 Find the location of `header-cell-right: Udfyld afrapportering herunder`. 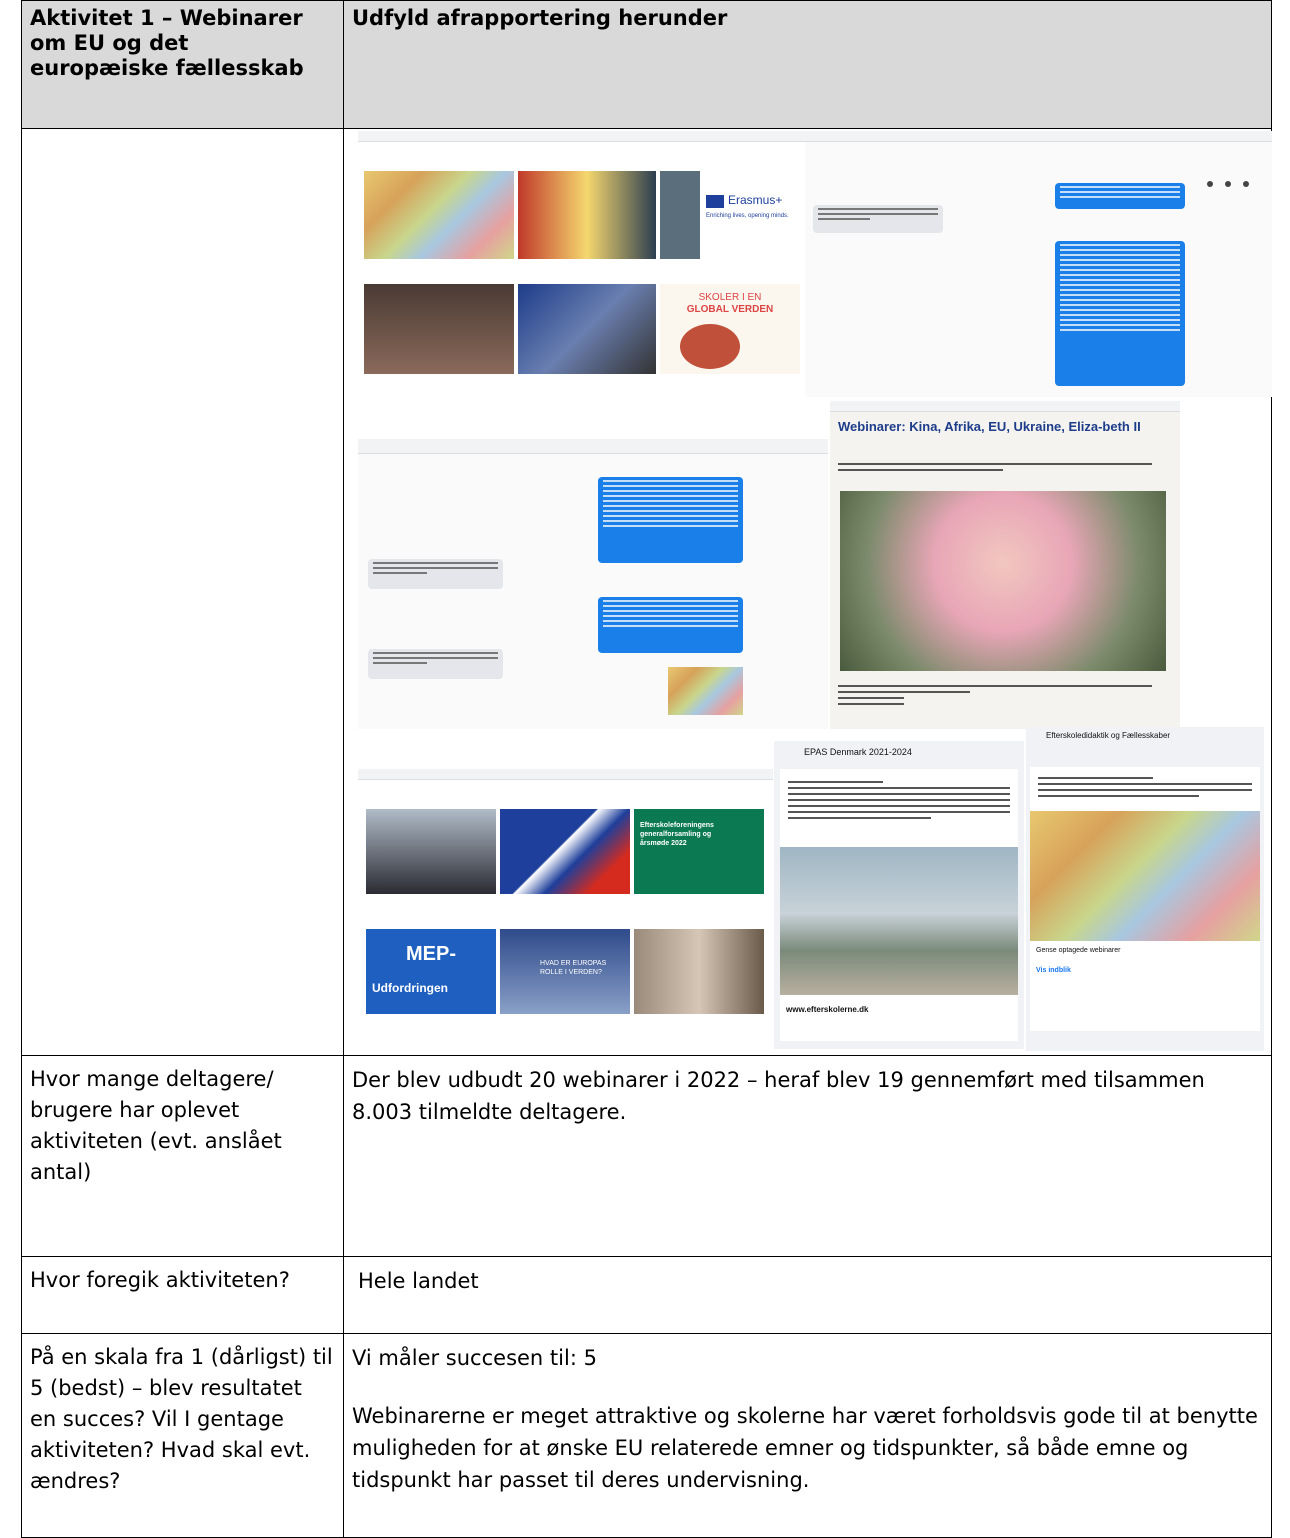

header-cell-right: Udfyld afrapportering herunder is located at coordinates (807, 64).